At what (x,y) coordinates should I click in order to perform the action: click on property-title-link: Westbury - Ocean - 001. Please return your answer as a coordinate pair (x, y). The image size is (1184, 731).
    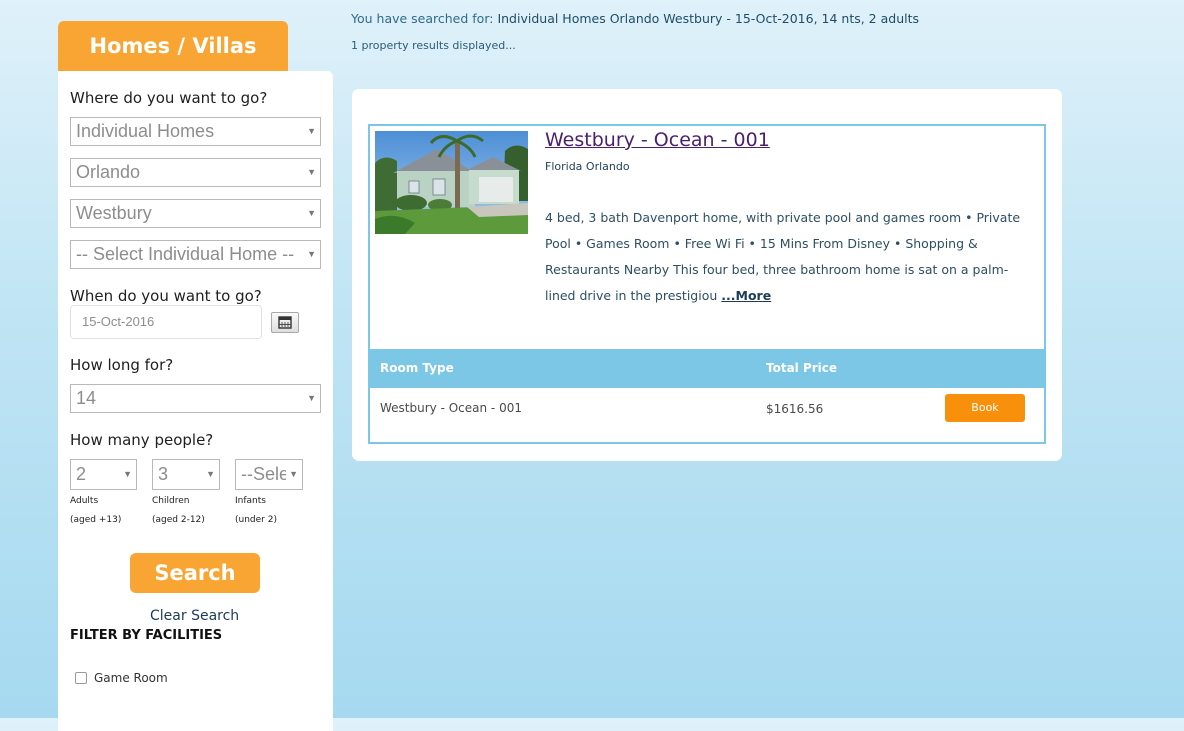
    Looking at the image, I should click on (657, 140).